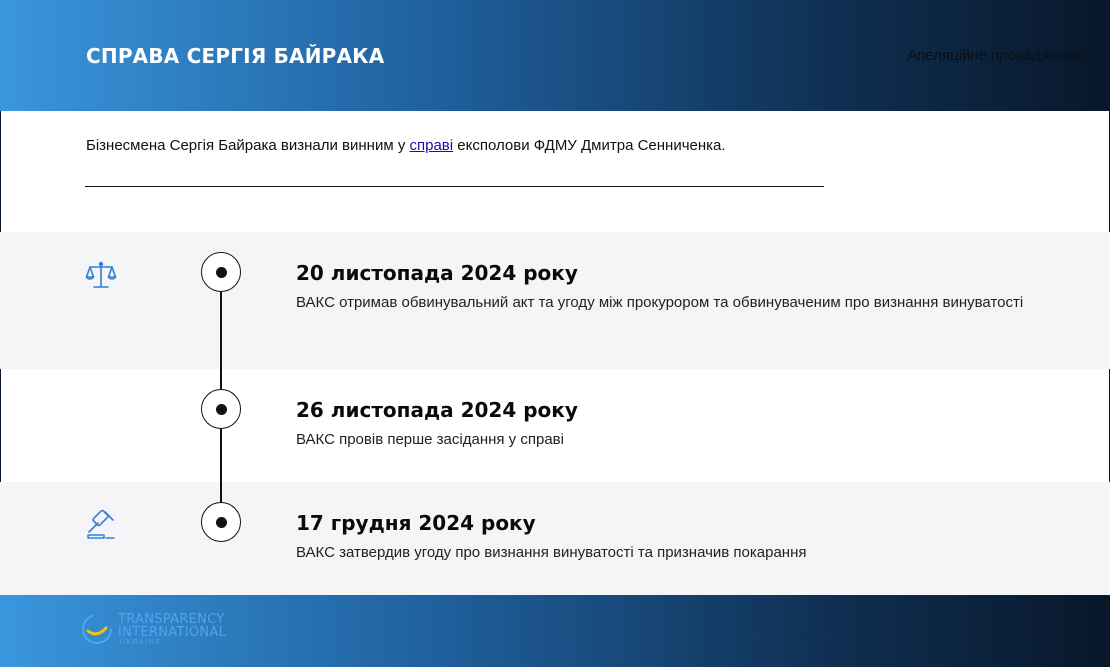 The height and width of the screenshot is (667, 1110). What do you see at coordinates (172, 632) in the screenshot?
I see `logo-text-international: INTERNATIONAL` at bounding box center [172, 632].